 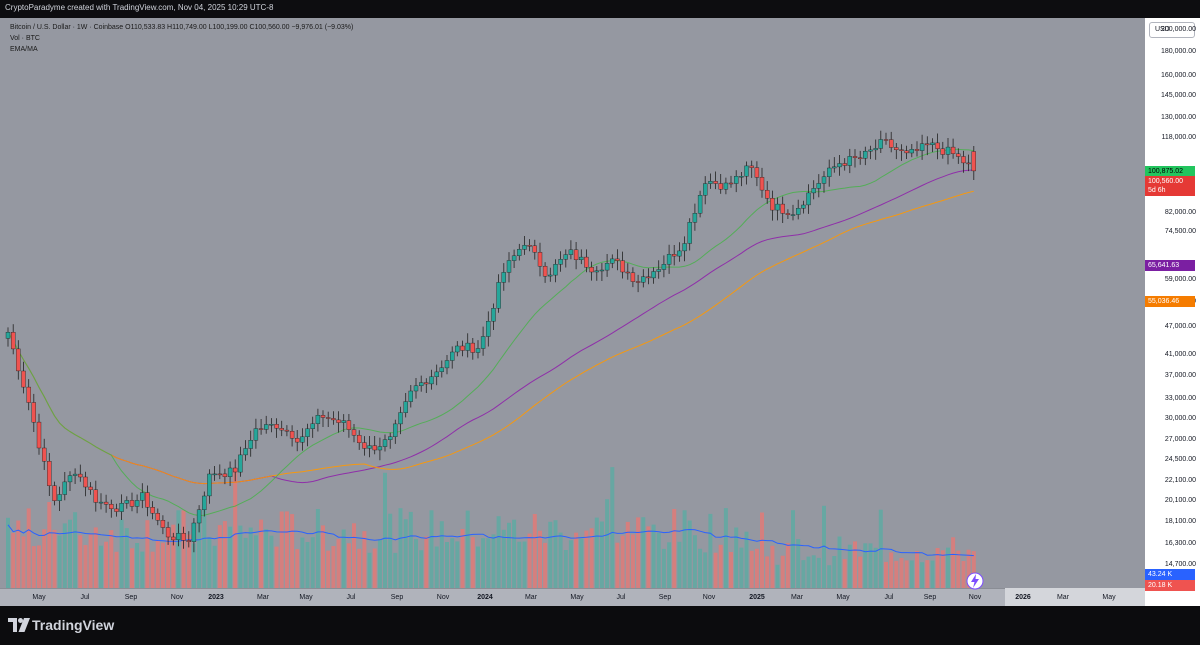 What do you see at coordinates (1180, 232) in the screenshot?
I see `price-axis-label: 74,500.00` at bounding box center [1180, 232].